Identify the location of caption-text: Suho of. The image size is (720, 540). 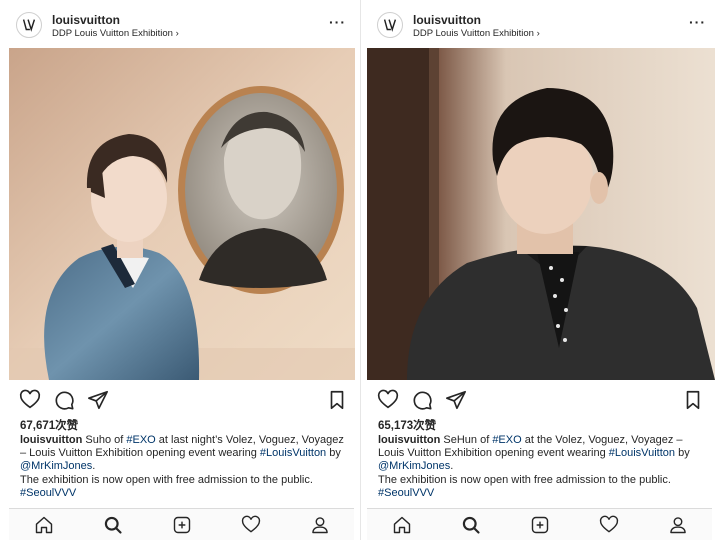
(104, 440).